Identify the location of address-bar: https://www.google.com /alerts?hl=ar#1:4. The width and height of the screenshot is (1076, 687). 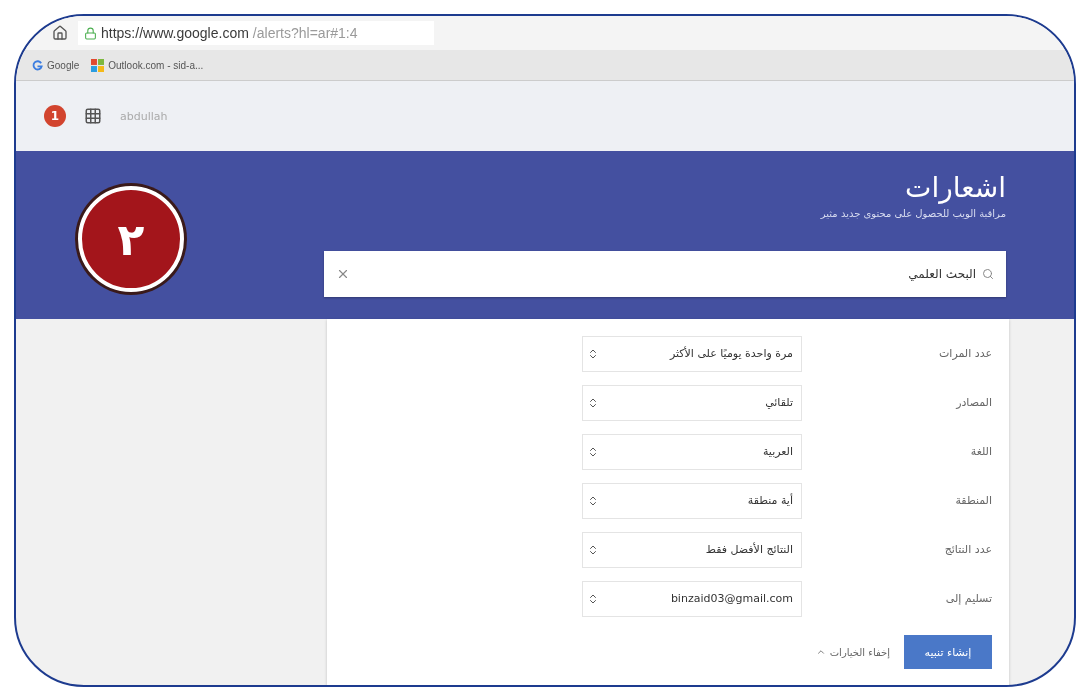
(256, 33).